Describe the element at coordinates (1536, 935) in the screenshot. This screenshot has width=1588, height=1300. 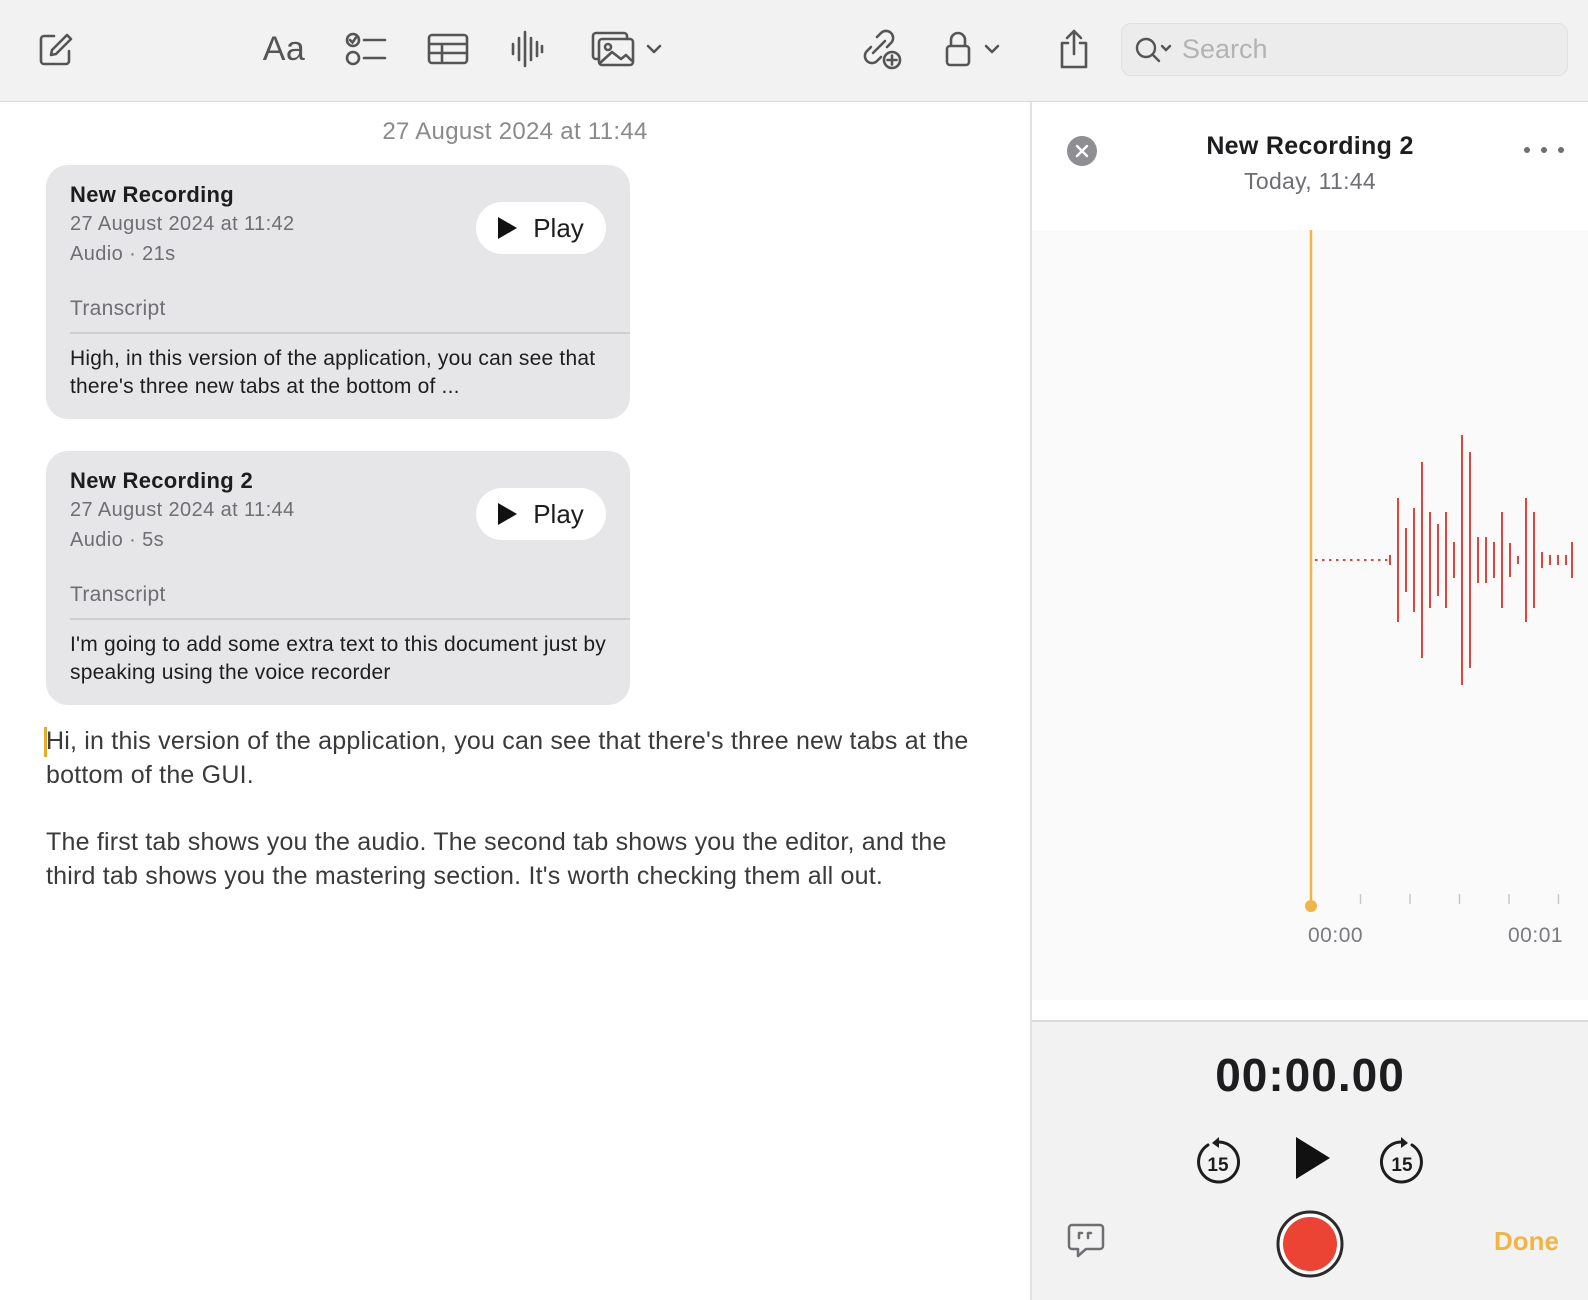
I see `time-label-end: 00:01` at that location.